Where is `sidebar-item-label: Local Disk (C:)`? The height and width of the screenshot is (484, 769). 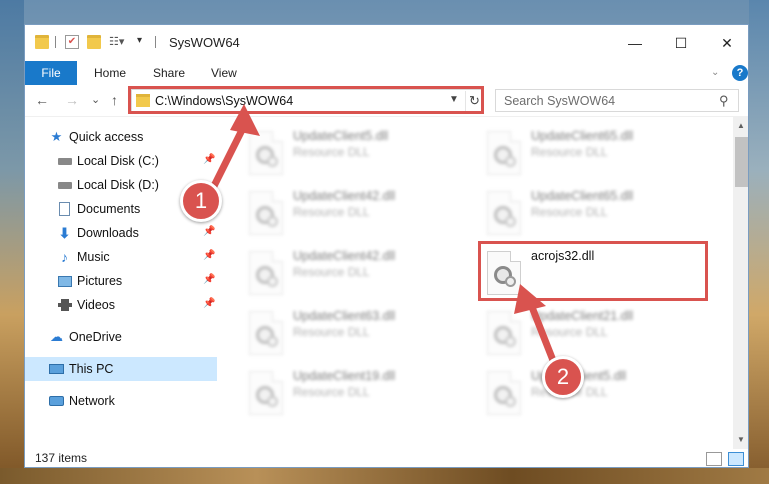
sidebar-item-label: Local Disk (C:) is located at coordinates (118, 161).